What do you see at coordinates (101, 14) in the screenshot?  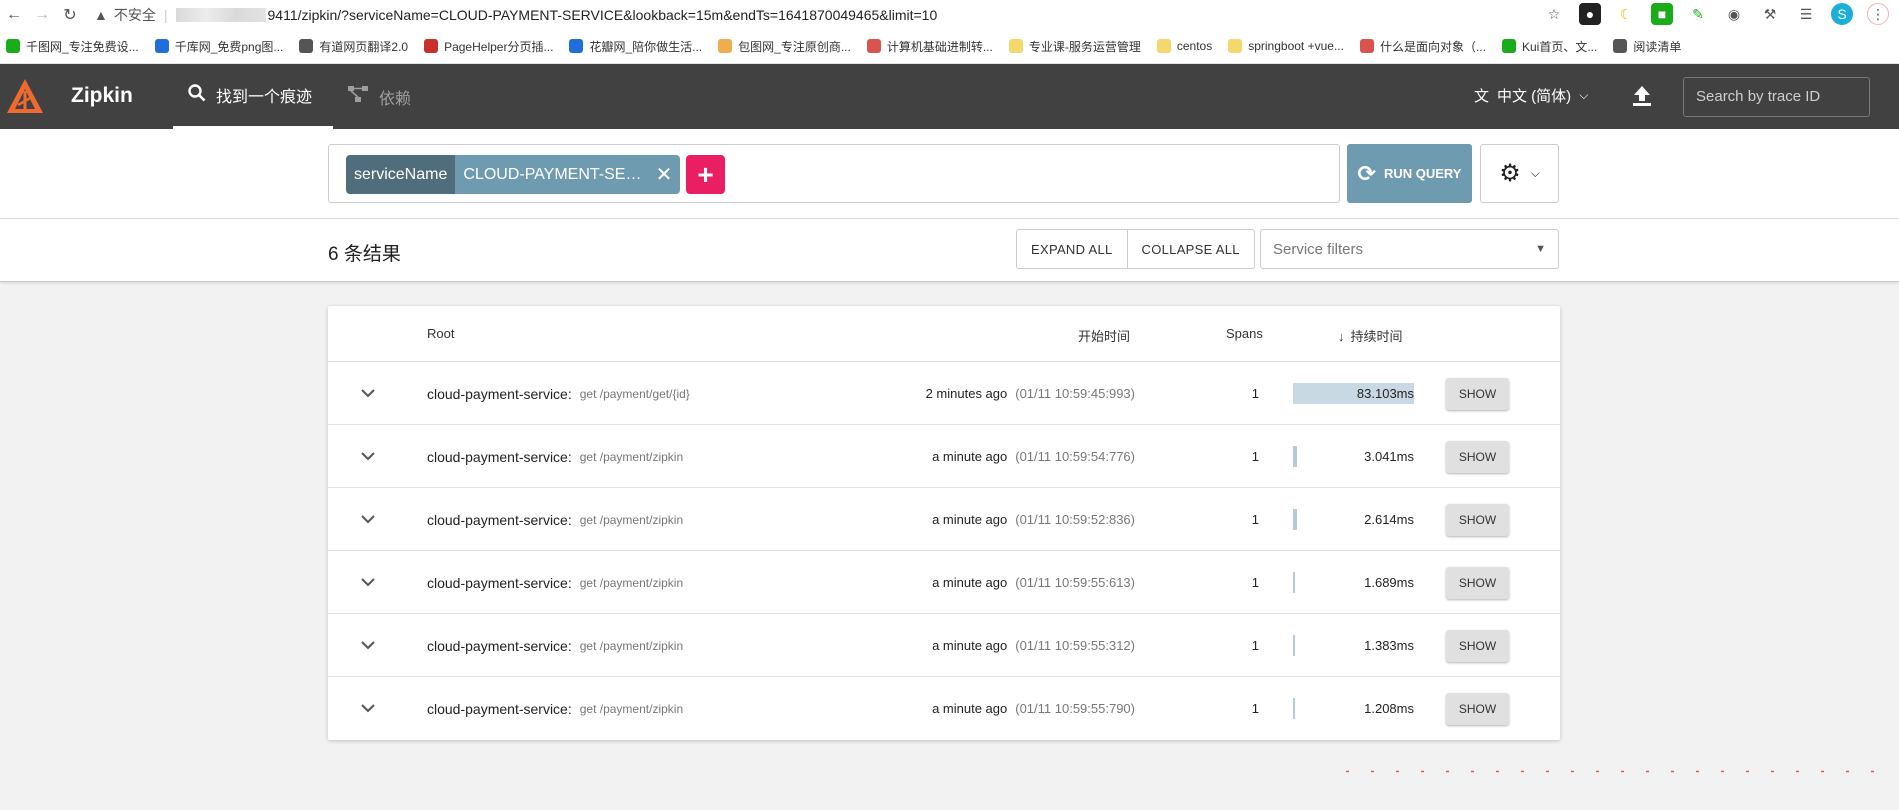 I see `warning-icon: ▲` at bounding box center [101, 14].